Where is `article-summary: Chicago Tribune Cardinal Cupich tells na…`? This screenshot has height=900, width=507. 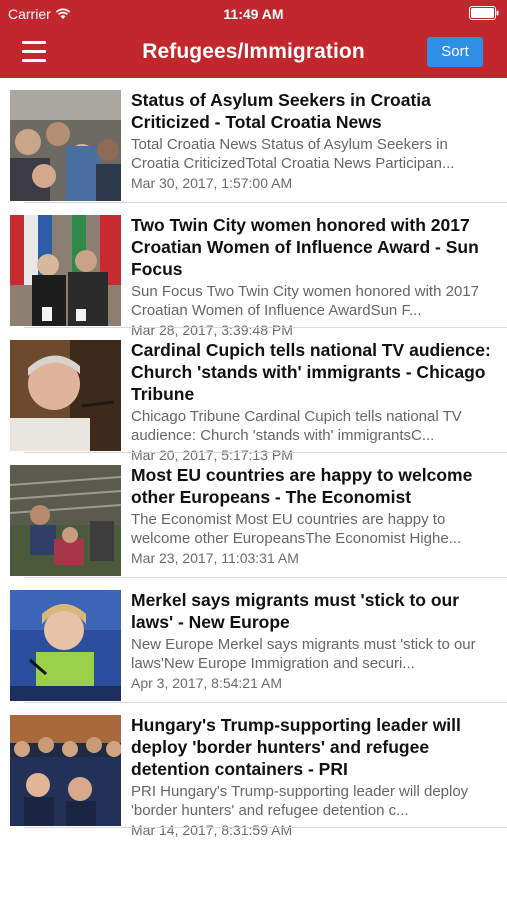
article-summary: Chicago Tribune Cardinal Cupich tells na… is located at coordinates (296, 426).